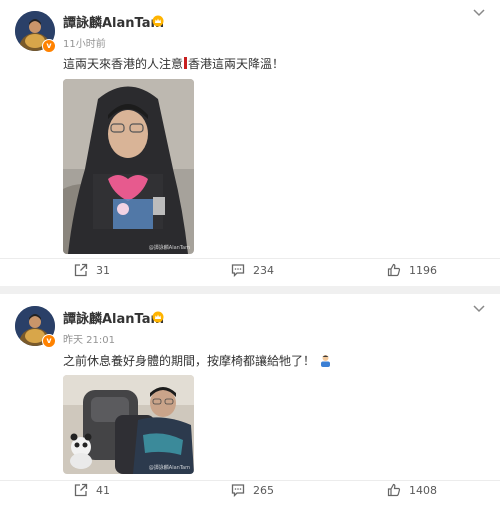 This screenshot has height=507, width=500. What do you see at coordinates (103, 270) in the screenshot?
I see `repost-count: 31` at bounding box center [103, 270].